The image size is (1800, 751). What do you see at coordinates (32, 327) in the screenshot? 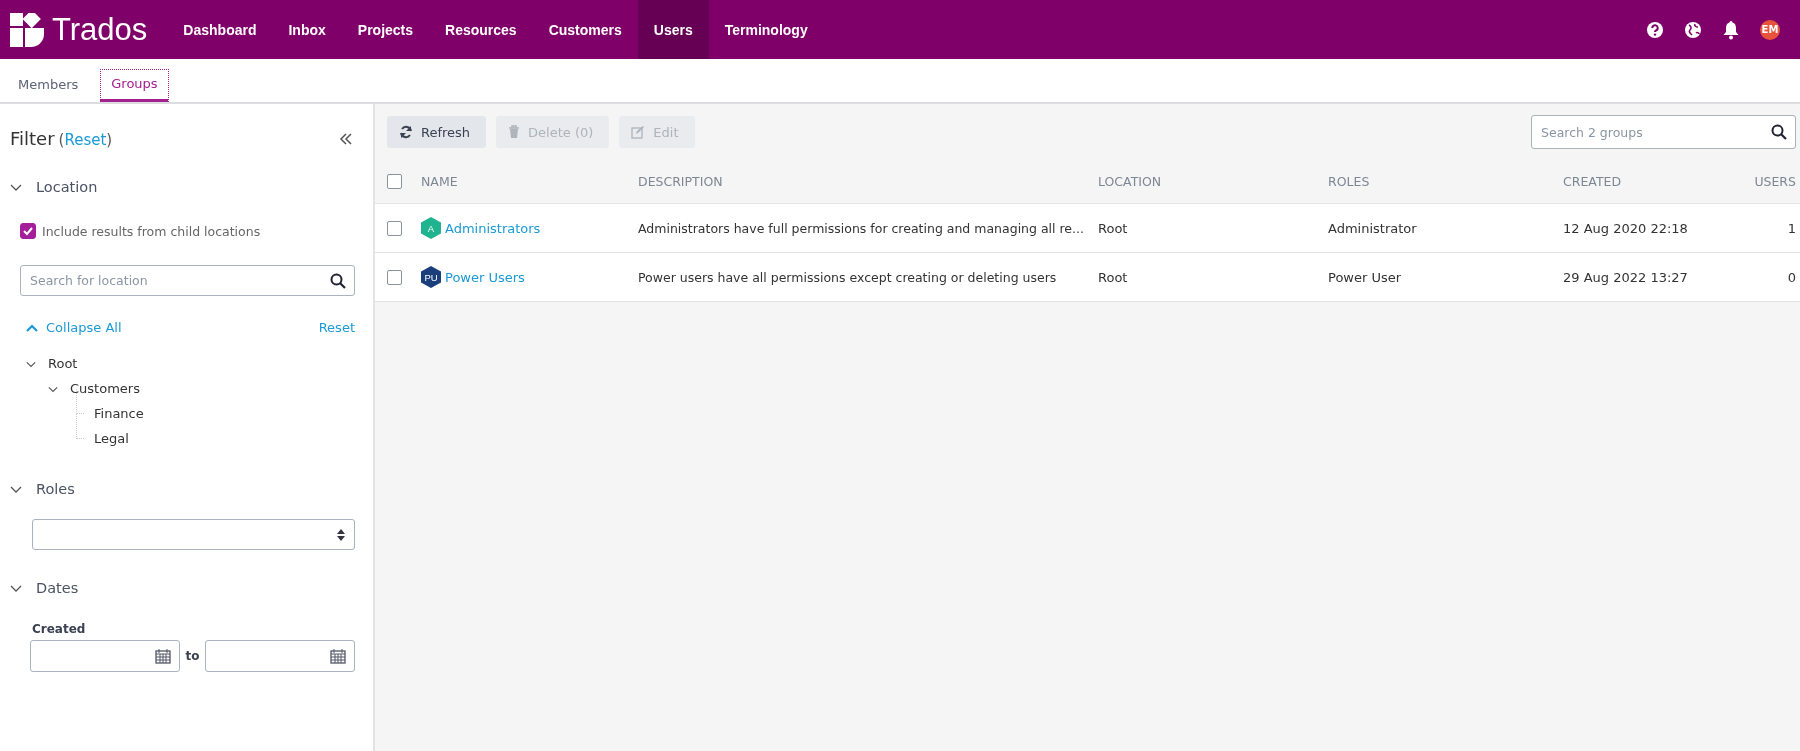
I see `caret-icon` at bounding box center [32, 327].